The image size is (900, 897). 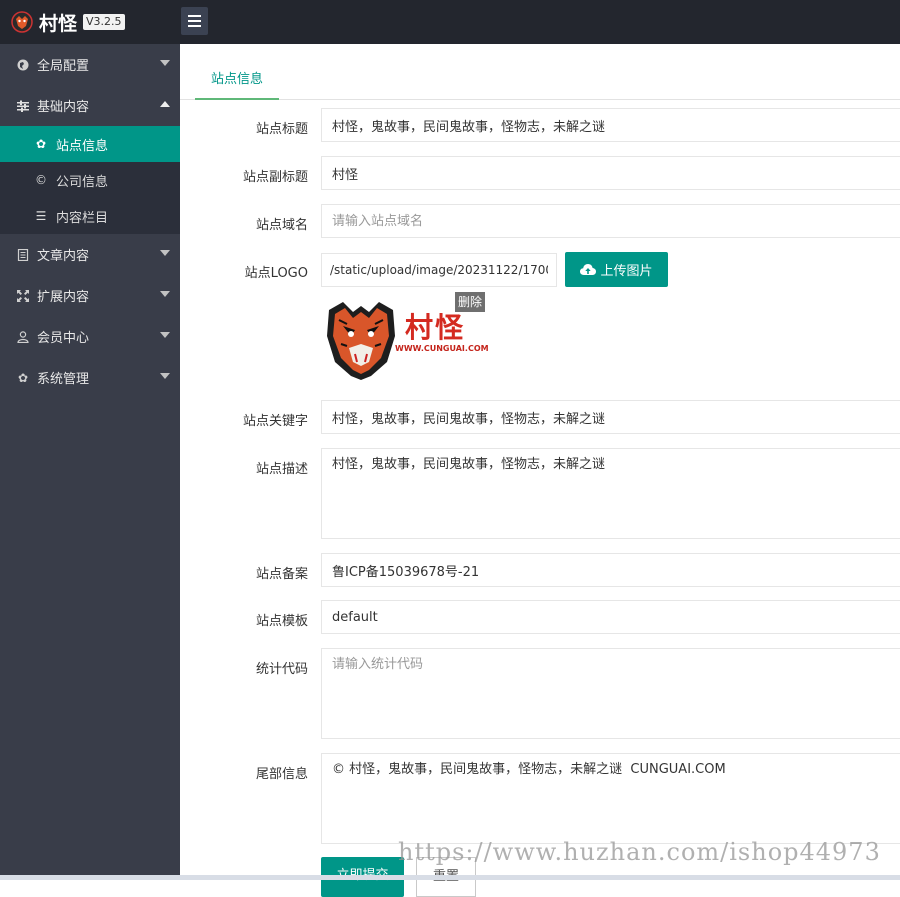 What do you see at coordinates (275, 421) in the screenshot?
I see `field-label: 站点关键字` at bounding box center [275, 421].